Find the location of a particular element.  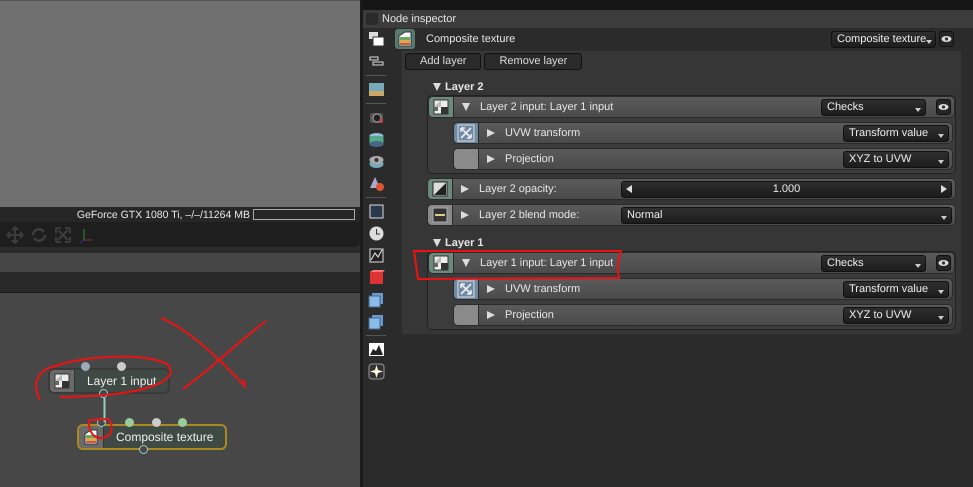

remove-layer-button: Remove layer is located at coordinates (533, 61).